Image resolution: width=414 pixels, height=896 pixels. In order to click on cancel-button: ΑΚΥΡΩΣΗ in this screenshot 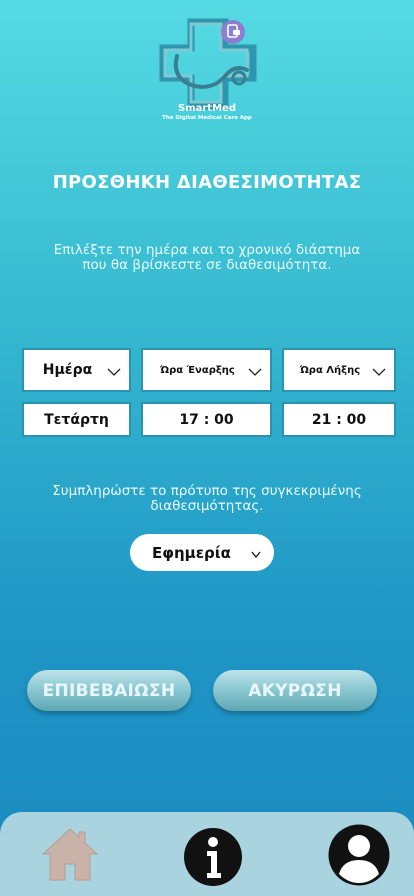, I will do `click(295, 690)`.